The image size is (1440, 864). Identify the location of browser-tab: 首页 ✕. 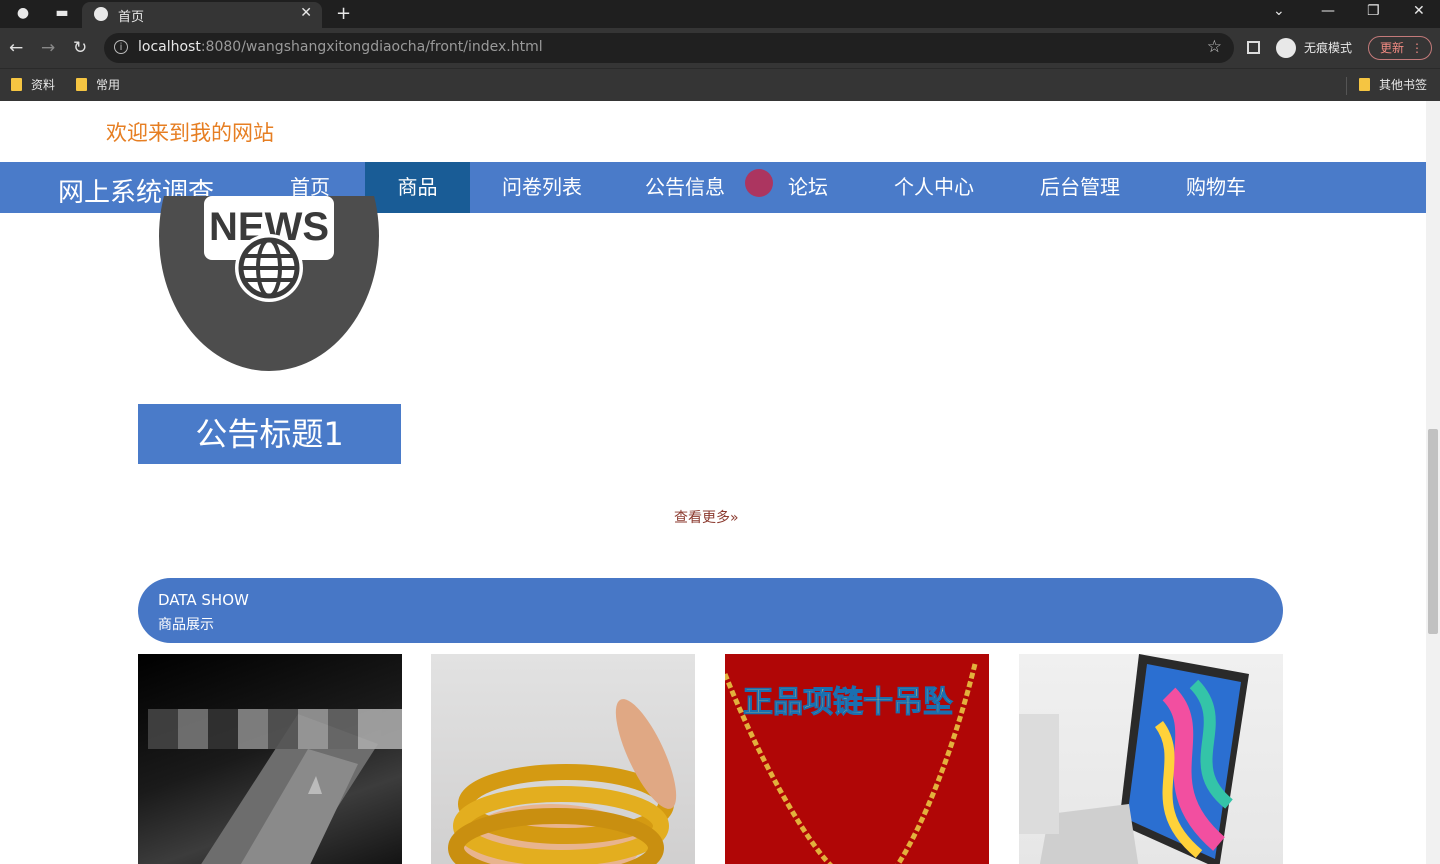
(202, 15).